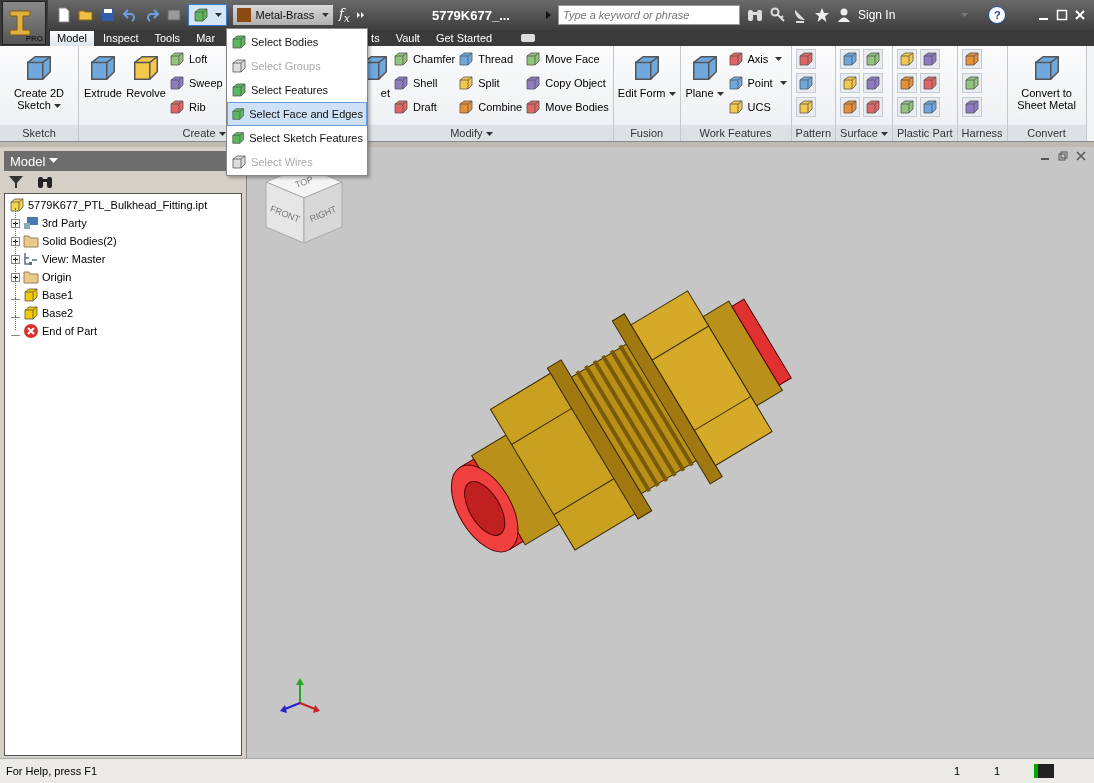 The height and width of the screenshot is (783, 1094). What do you see at coordinates (34, 38) in the screenshot?
I see `edition-label: PRO` at bounding box center [34, 38].